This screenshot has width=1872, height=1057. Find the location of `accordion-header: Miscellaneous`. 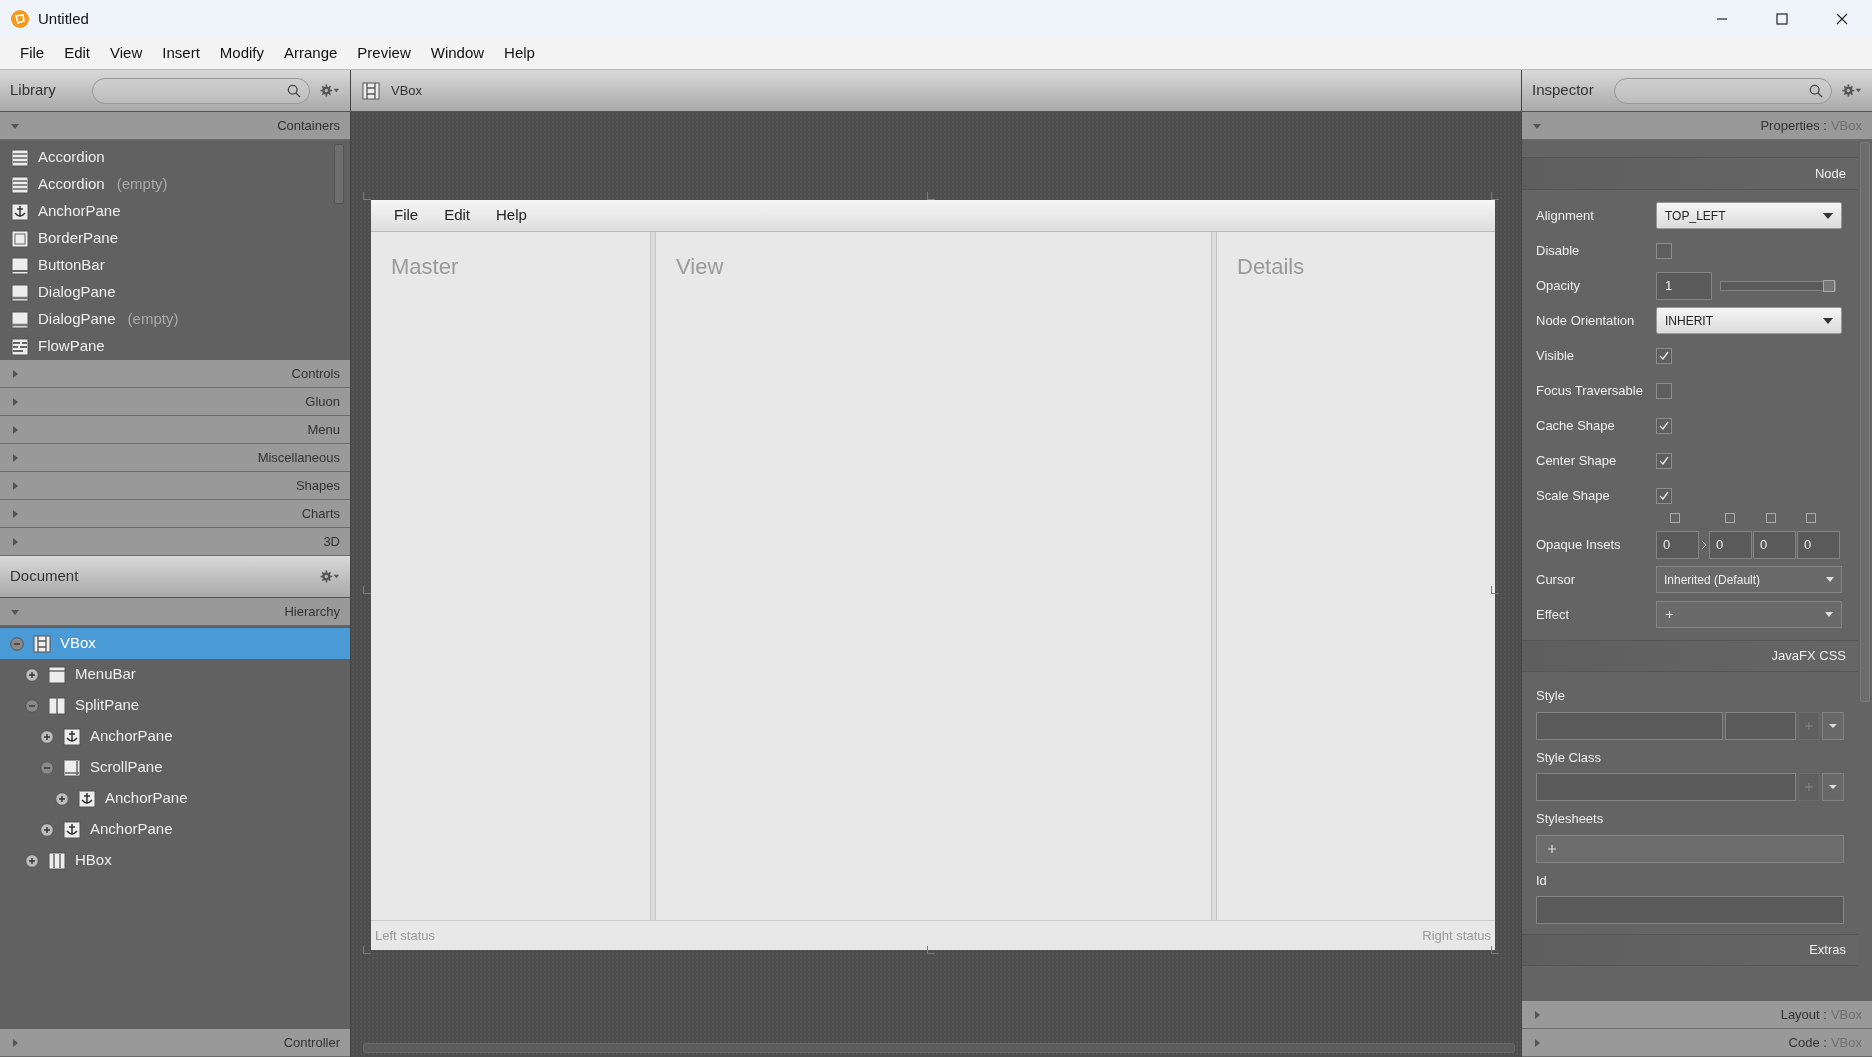

accordion-header: Miscellaneous is located at coordinates (175, 458).